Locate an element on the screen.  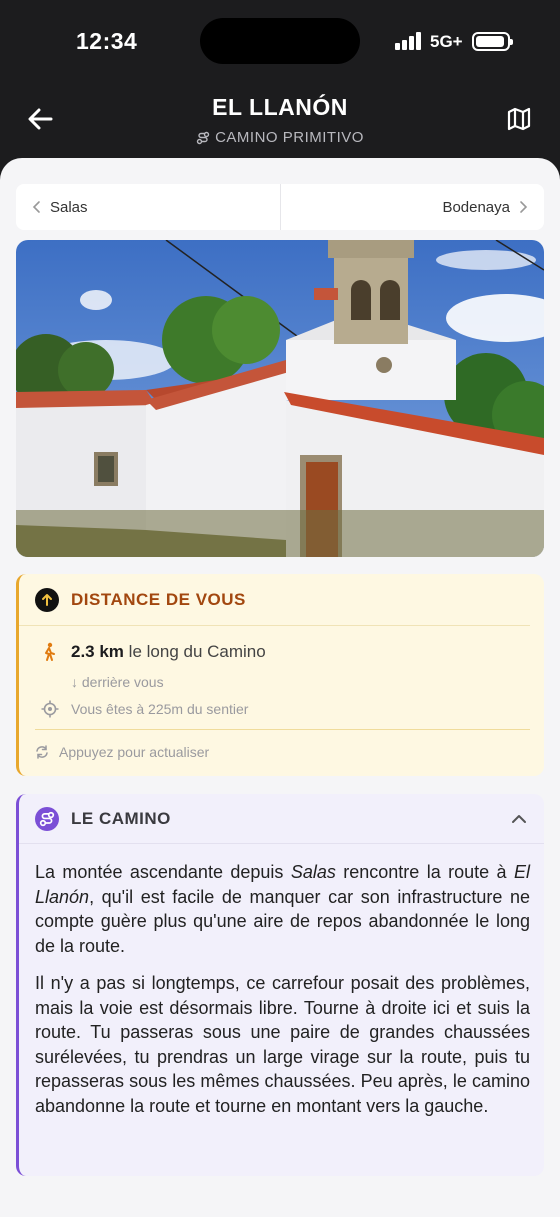
distance-title: DISTANCE DE VOUS is located at coordinates (158, 599).